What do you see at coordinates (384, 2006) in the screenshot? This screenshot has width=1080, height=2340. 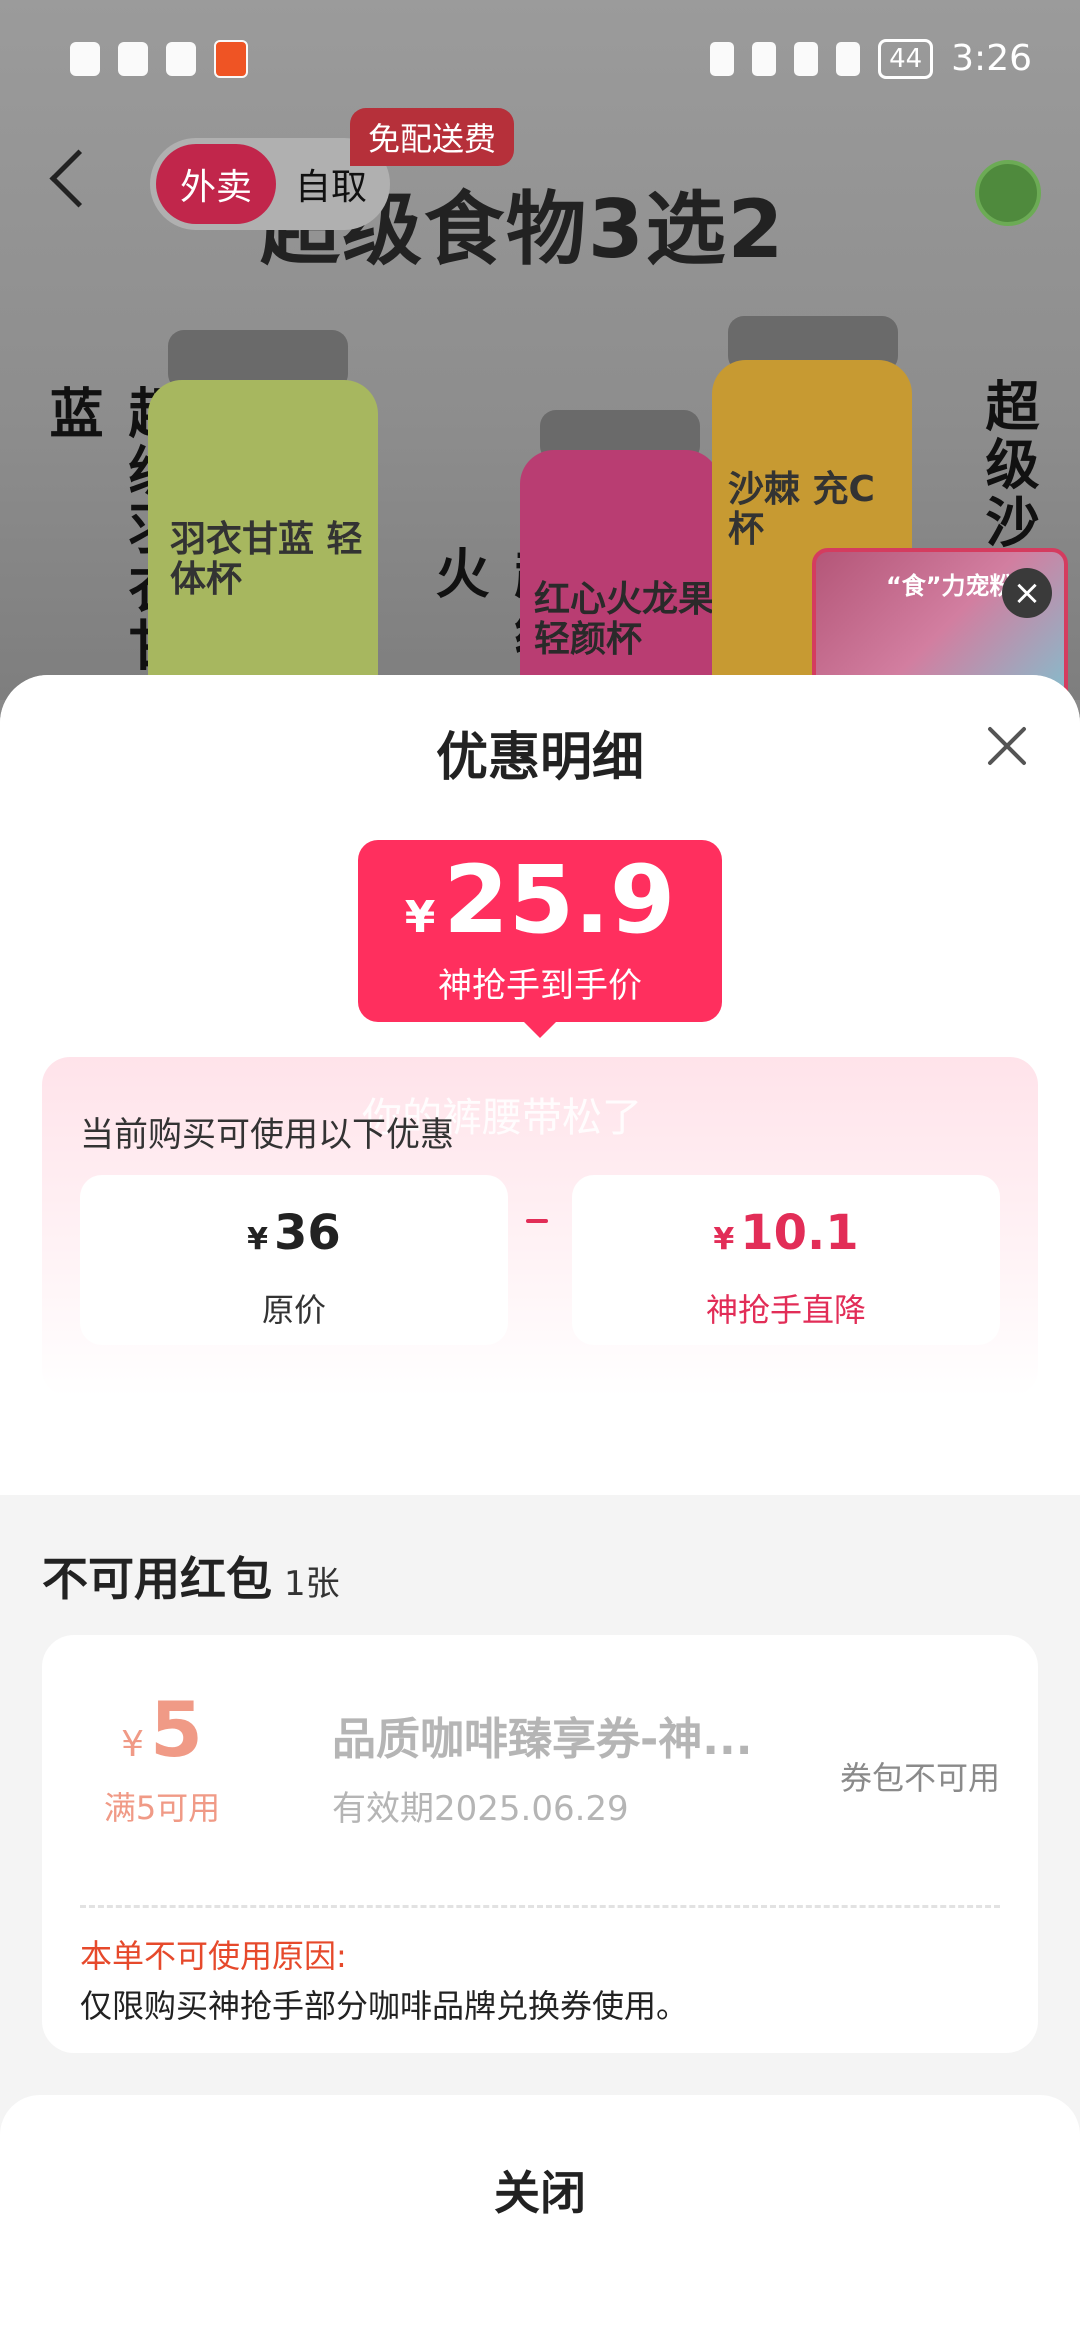 I see `reason-text: 仅限购买神抢手部分咖啡品牌兑换券使用。` at bounding box center [384, 2006].